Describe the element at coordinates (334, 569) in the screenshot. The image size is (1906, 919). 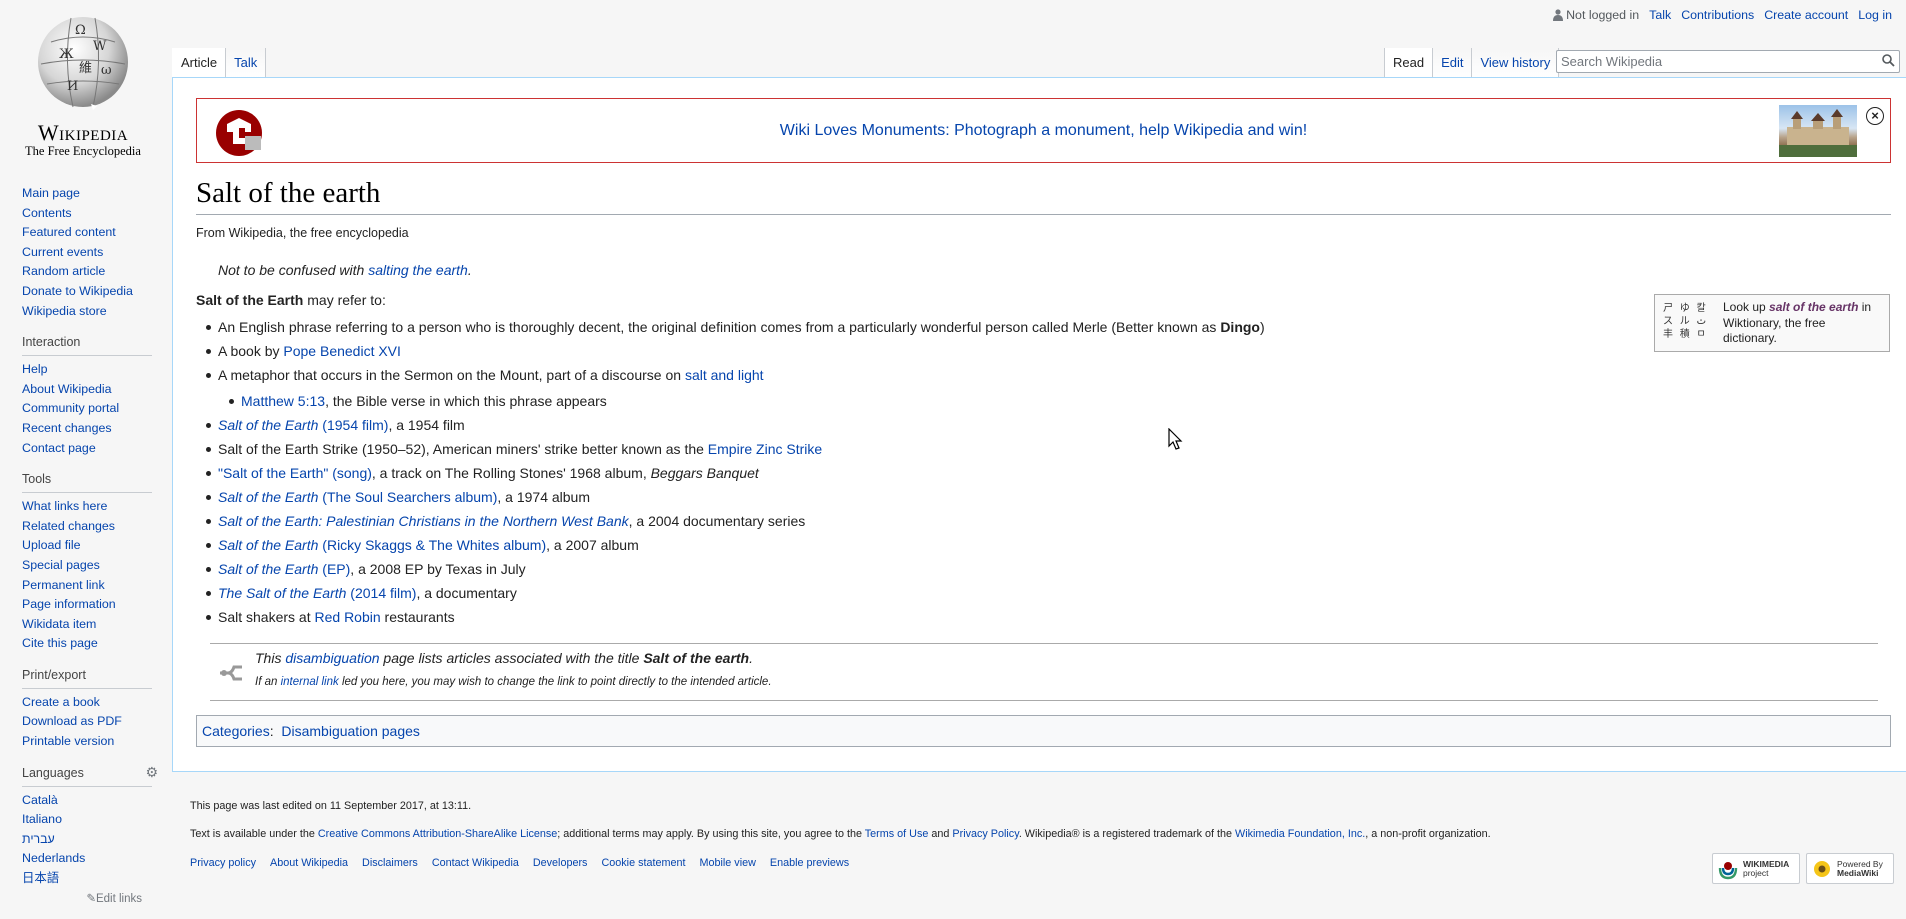
I see `link-rest: (EP)` at that location.